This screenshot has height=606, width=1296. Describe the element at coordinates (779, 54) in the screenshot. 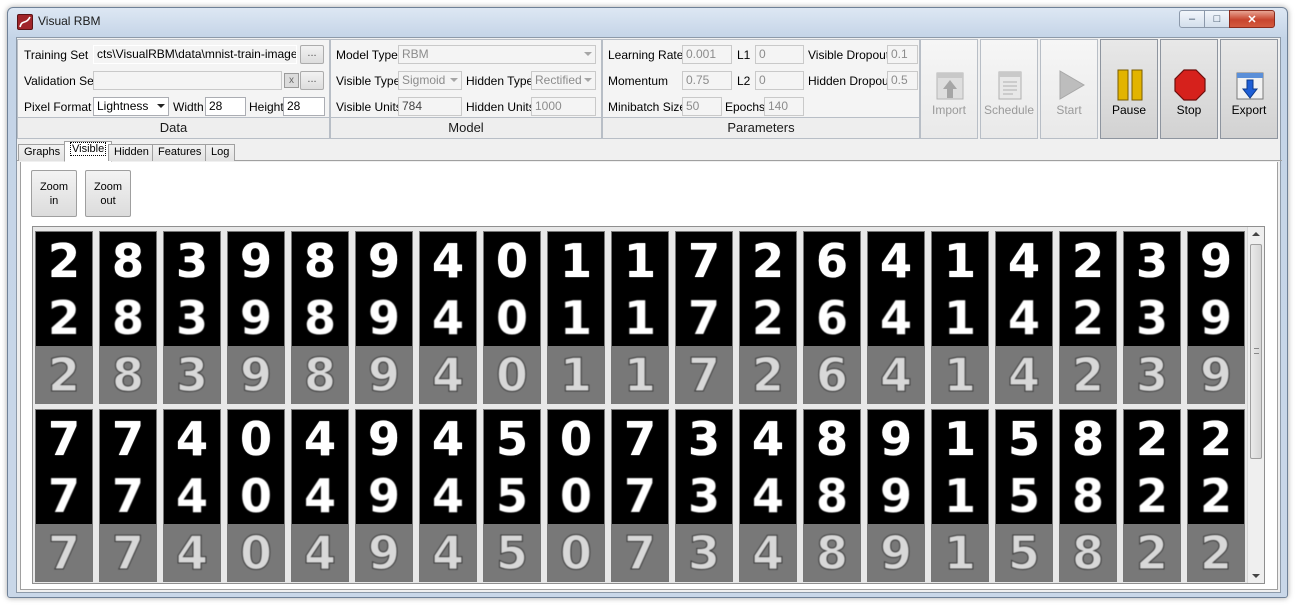

I see `l1-field: 0` at that location.